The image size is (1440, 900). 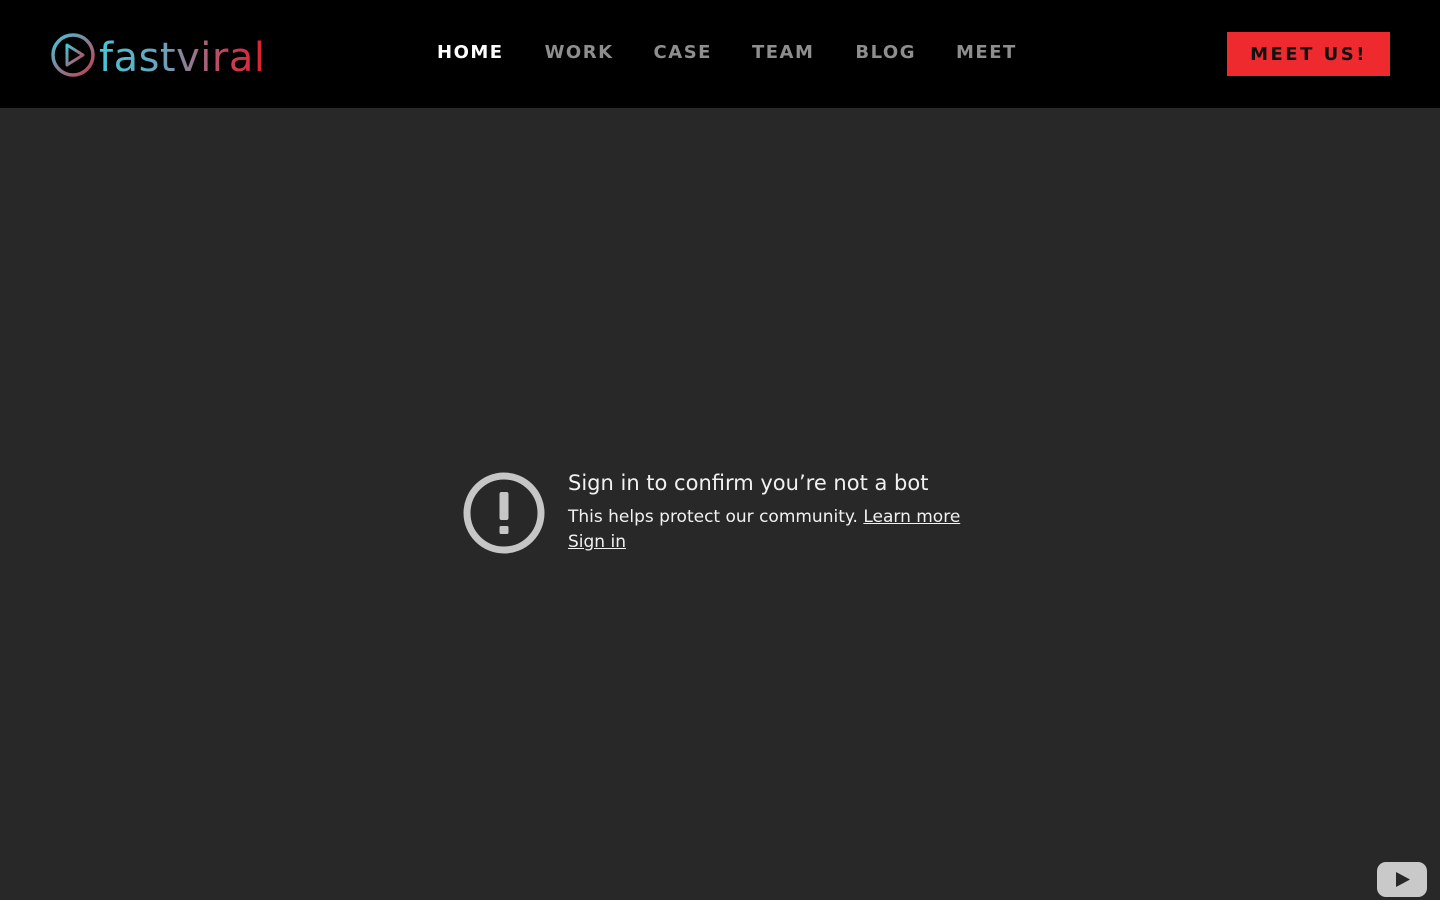 What do you see at coordinates (911, 517) in the screenshot?
I see `learn-more-link: Learn more` at bounding box center [911, 517].